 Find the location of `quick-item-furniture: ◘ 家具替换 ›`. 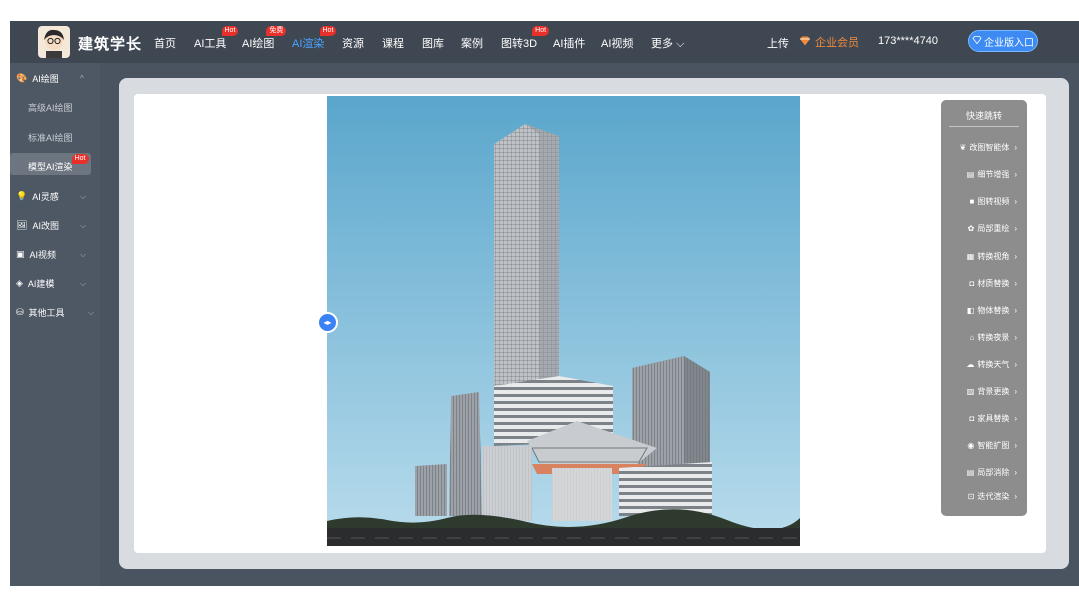

quick-item-furniture: ◘ 家具替换 › is located at coordinates (993, 418).